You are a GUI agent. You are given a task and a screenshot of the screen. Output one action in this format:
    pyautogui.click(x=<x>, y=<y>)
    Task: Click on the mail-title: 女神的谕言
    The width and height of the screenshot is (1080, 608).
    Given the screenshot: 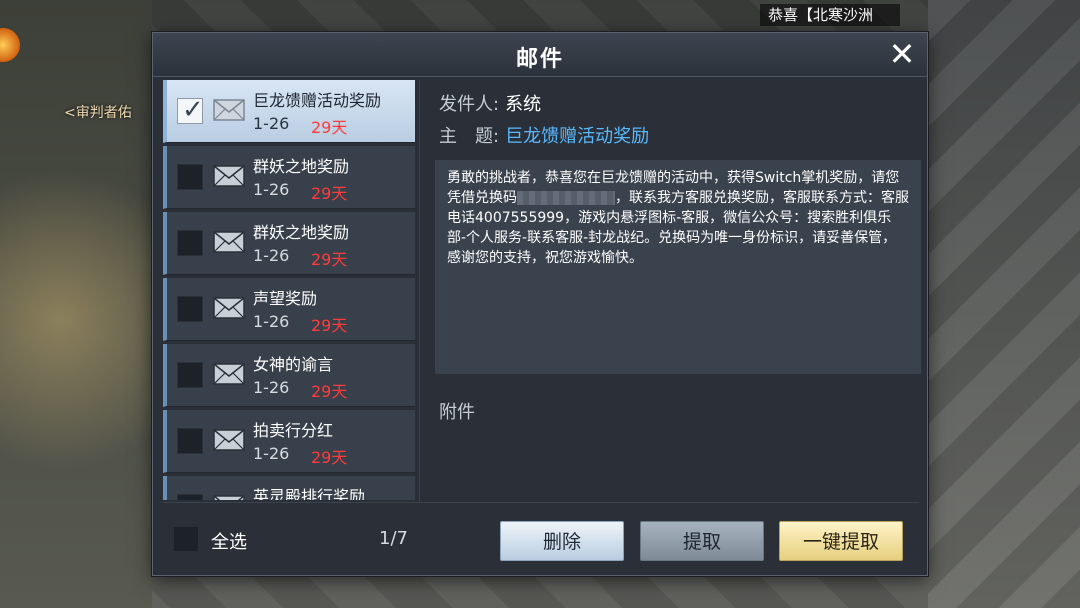 What is the action you would take?
    pyautogui.click(x=293, y=364)
    